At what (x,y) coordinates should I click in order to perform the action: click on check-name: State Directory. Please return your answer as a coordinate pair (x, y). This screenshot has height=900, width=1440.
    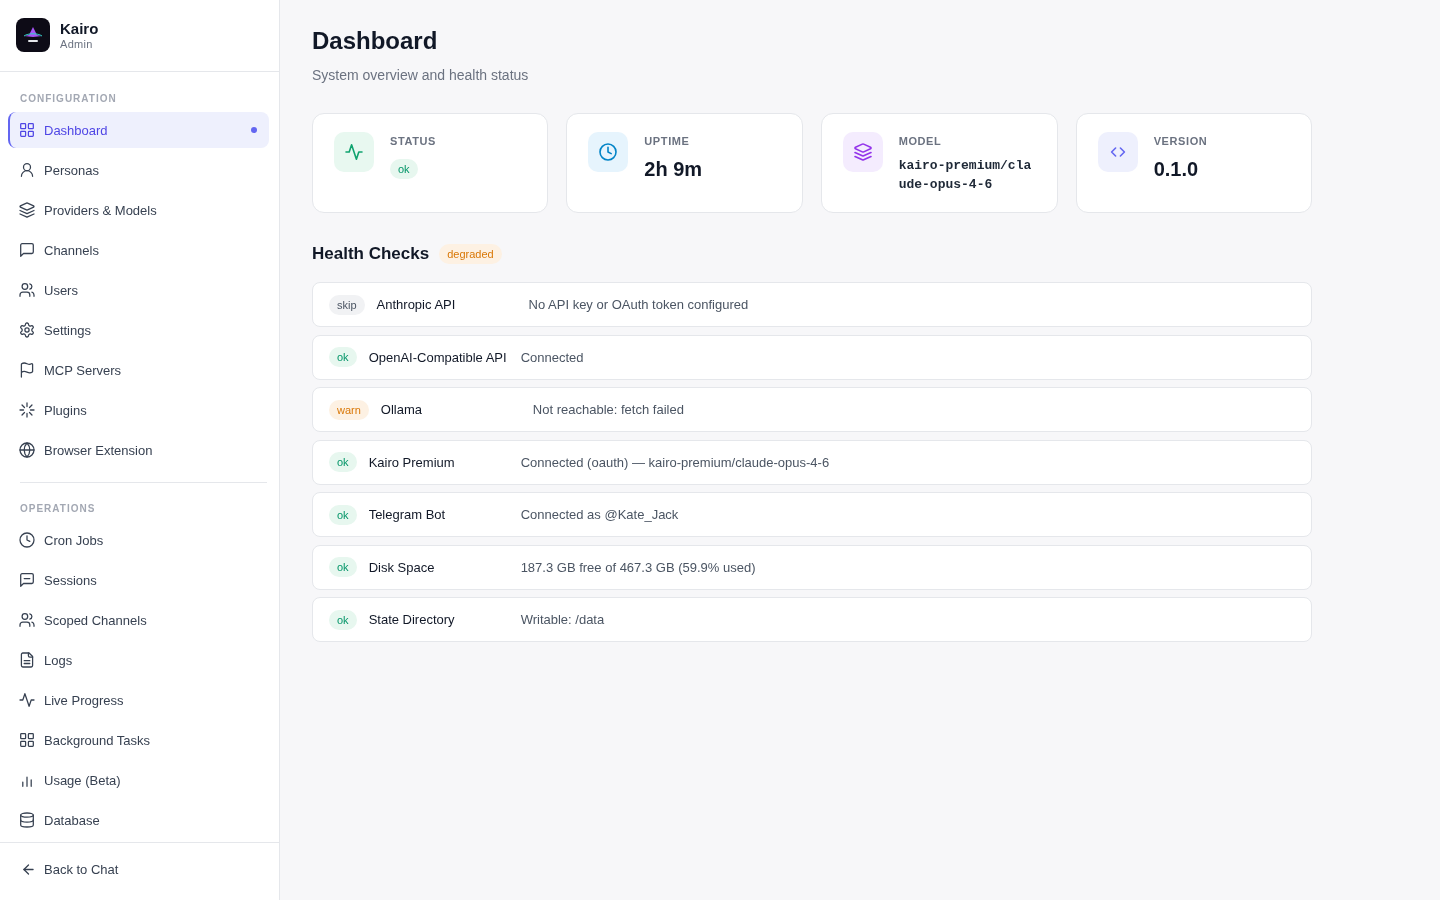
    Looking at the image, I should click on (412, 619).